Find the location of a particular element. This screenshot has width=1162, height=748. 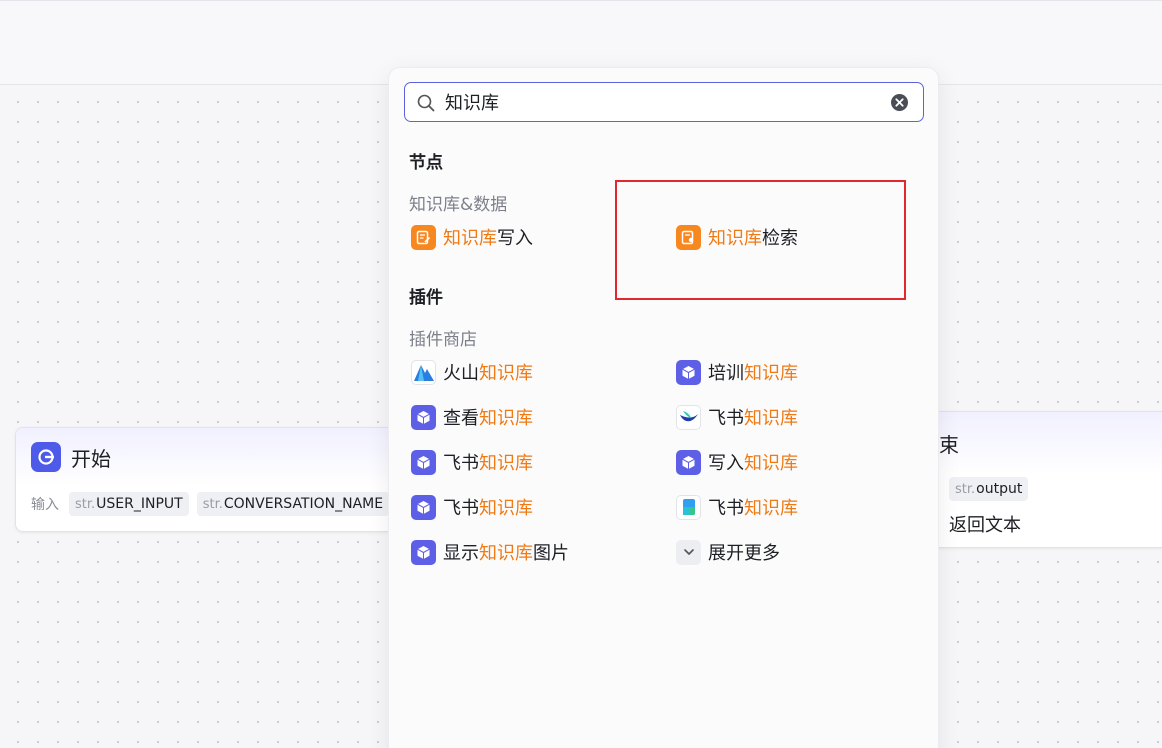

chevron-down-icon is located at coordinates (688, 552).